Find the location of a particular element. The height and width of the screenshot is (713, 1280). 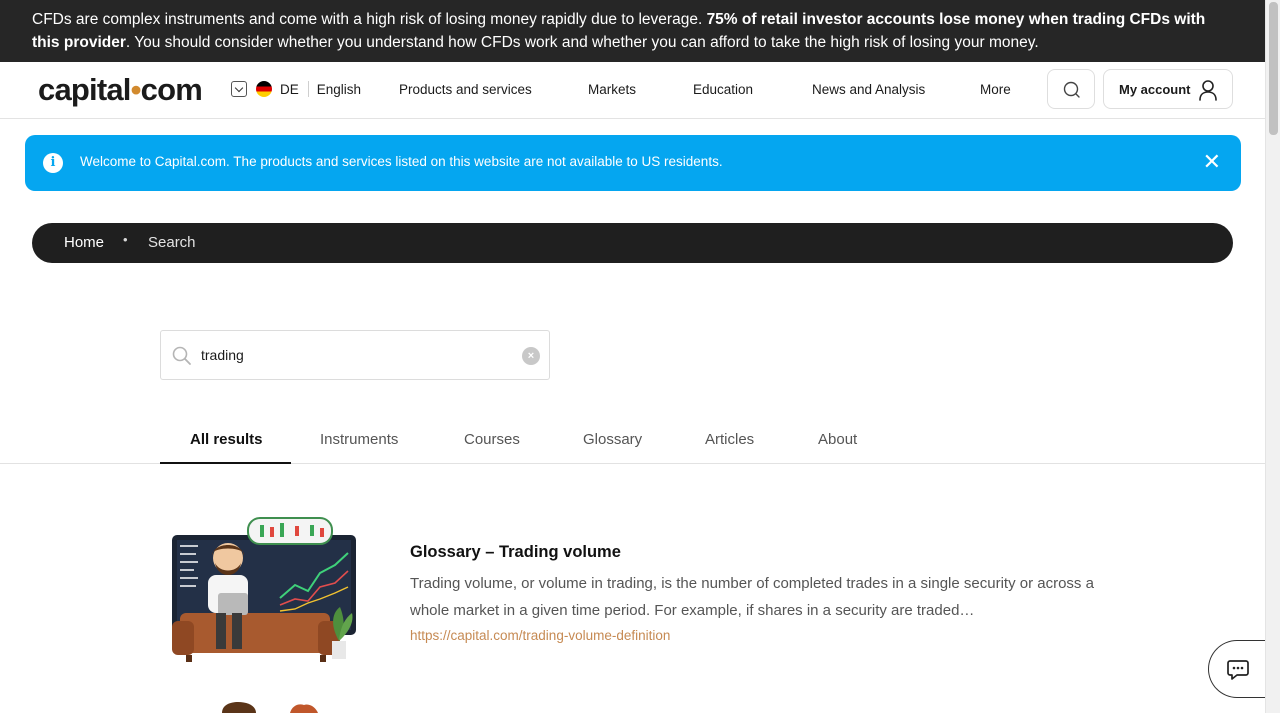

nav-markets: Markets is located at coordinates (612, 89).